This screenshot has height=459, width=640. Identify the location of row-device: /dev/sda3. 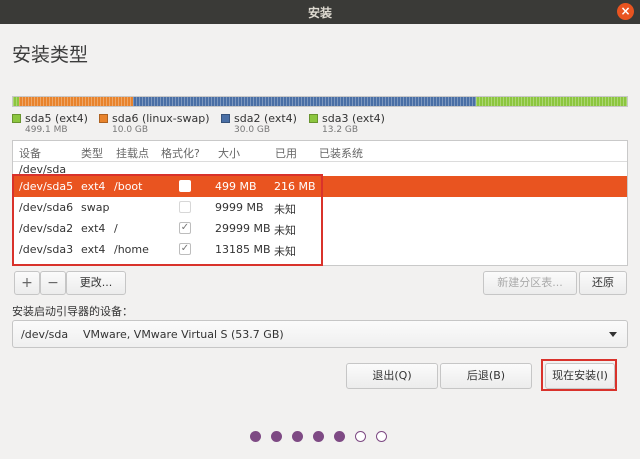
(46, 249).